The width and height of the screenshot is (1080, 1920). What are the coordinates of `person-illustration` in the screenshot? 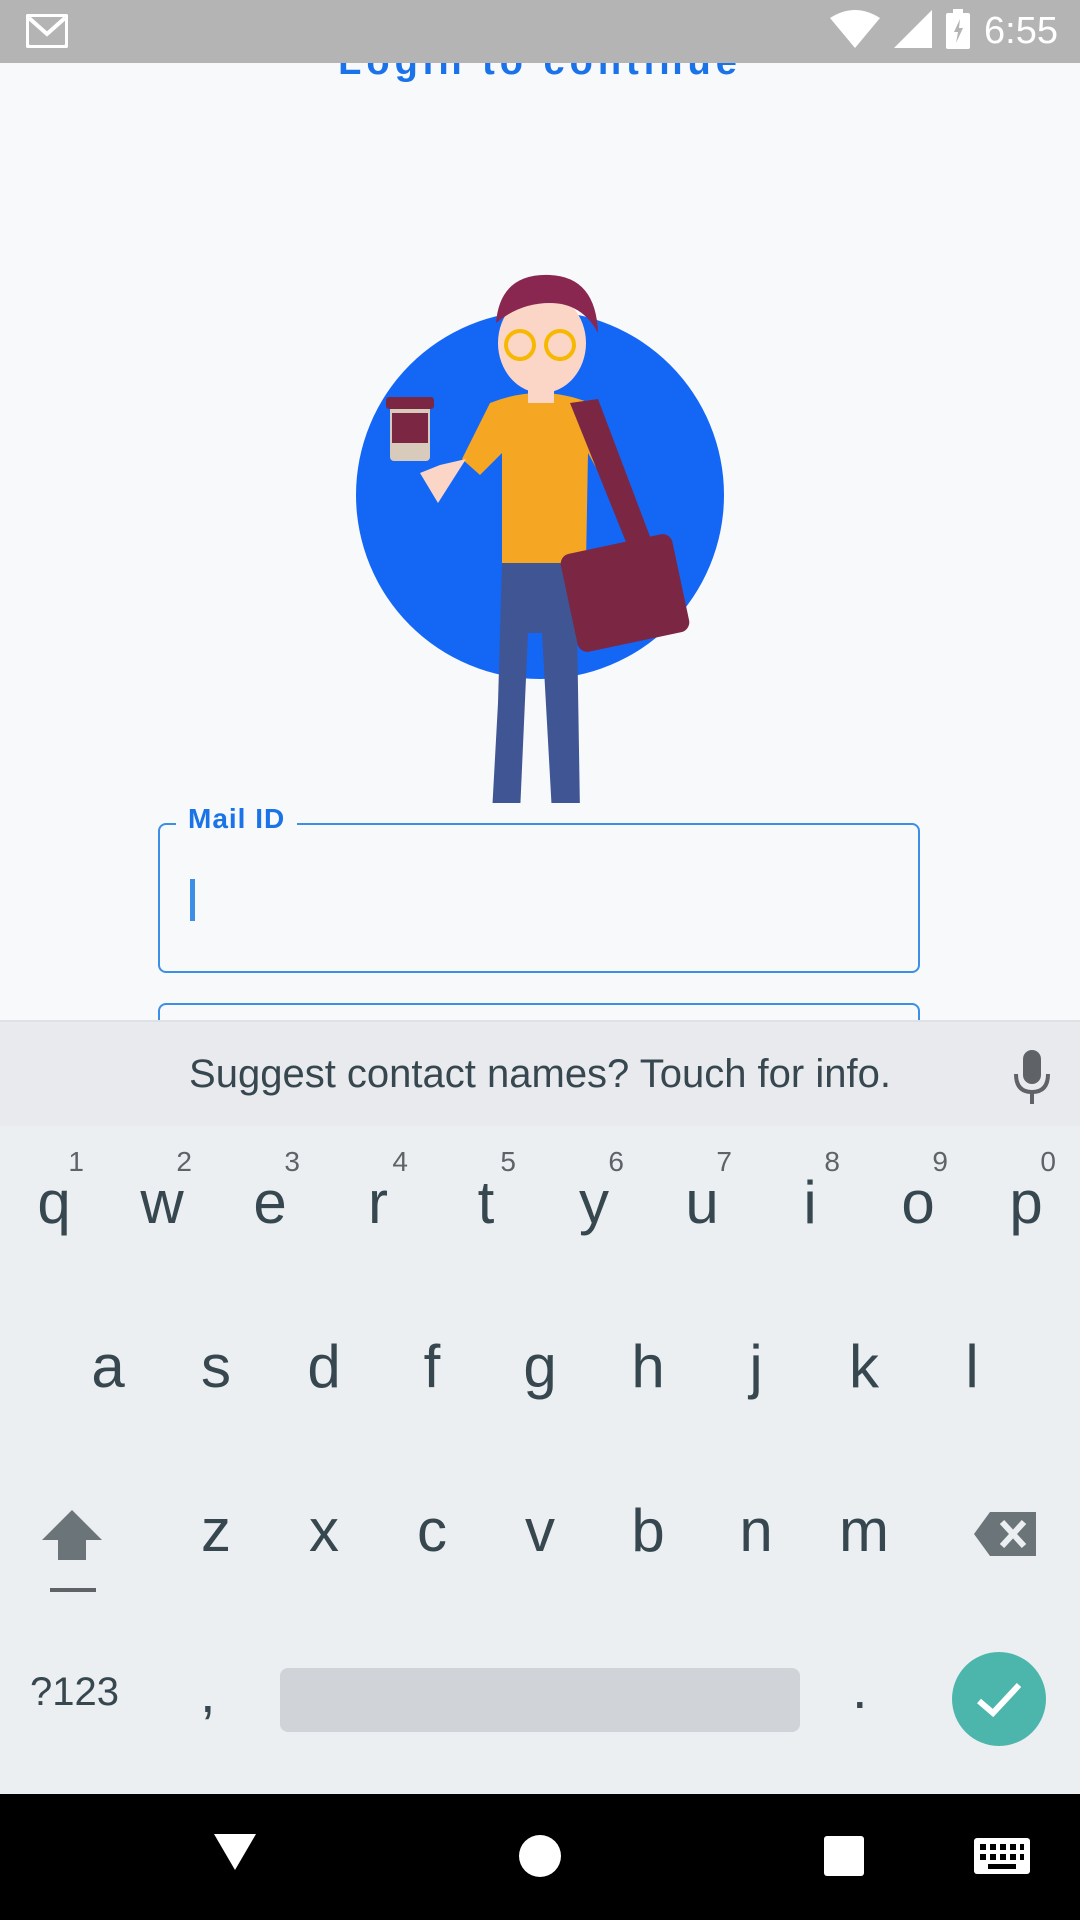 It's located at (540, 538).